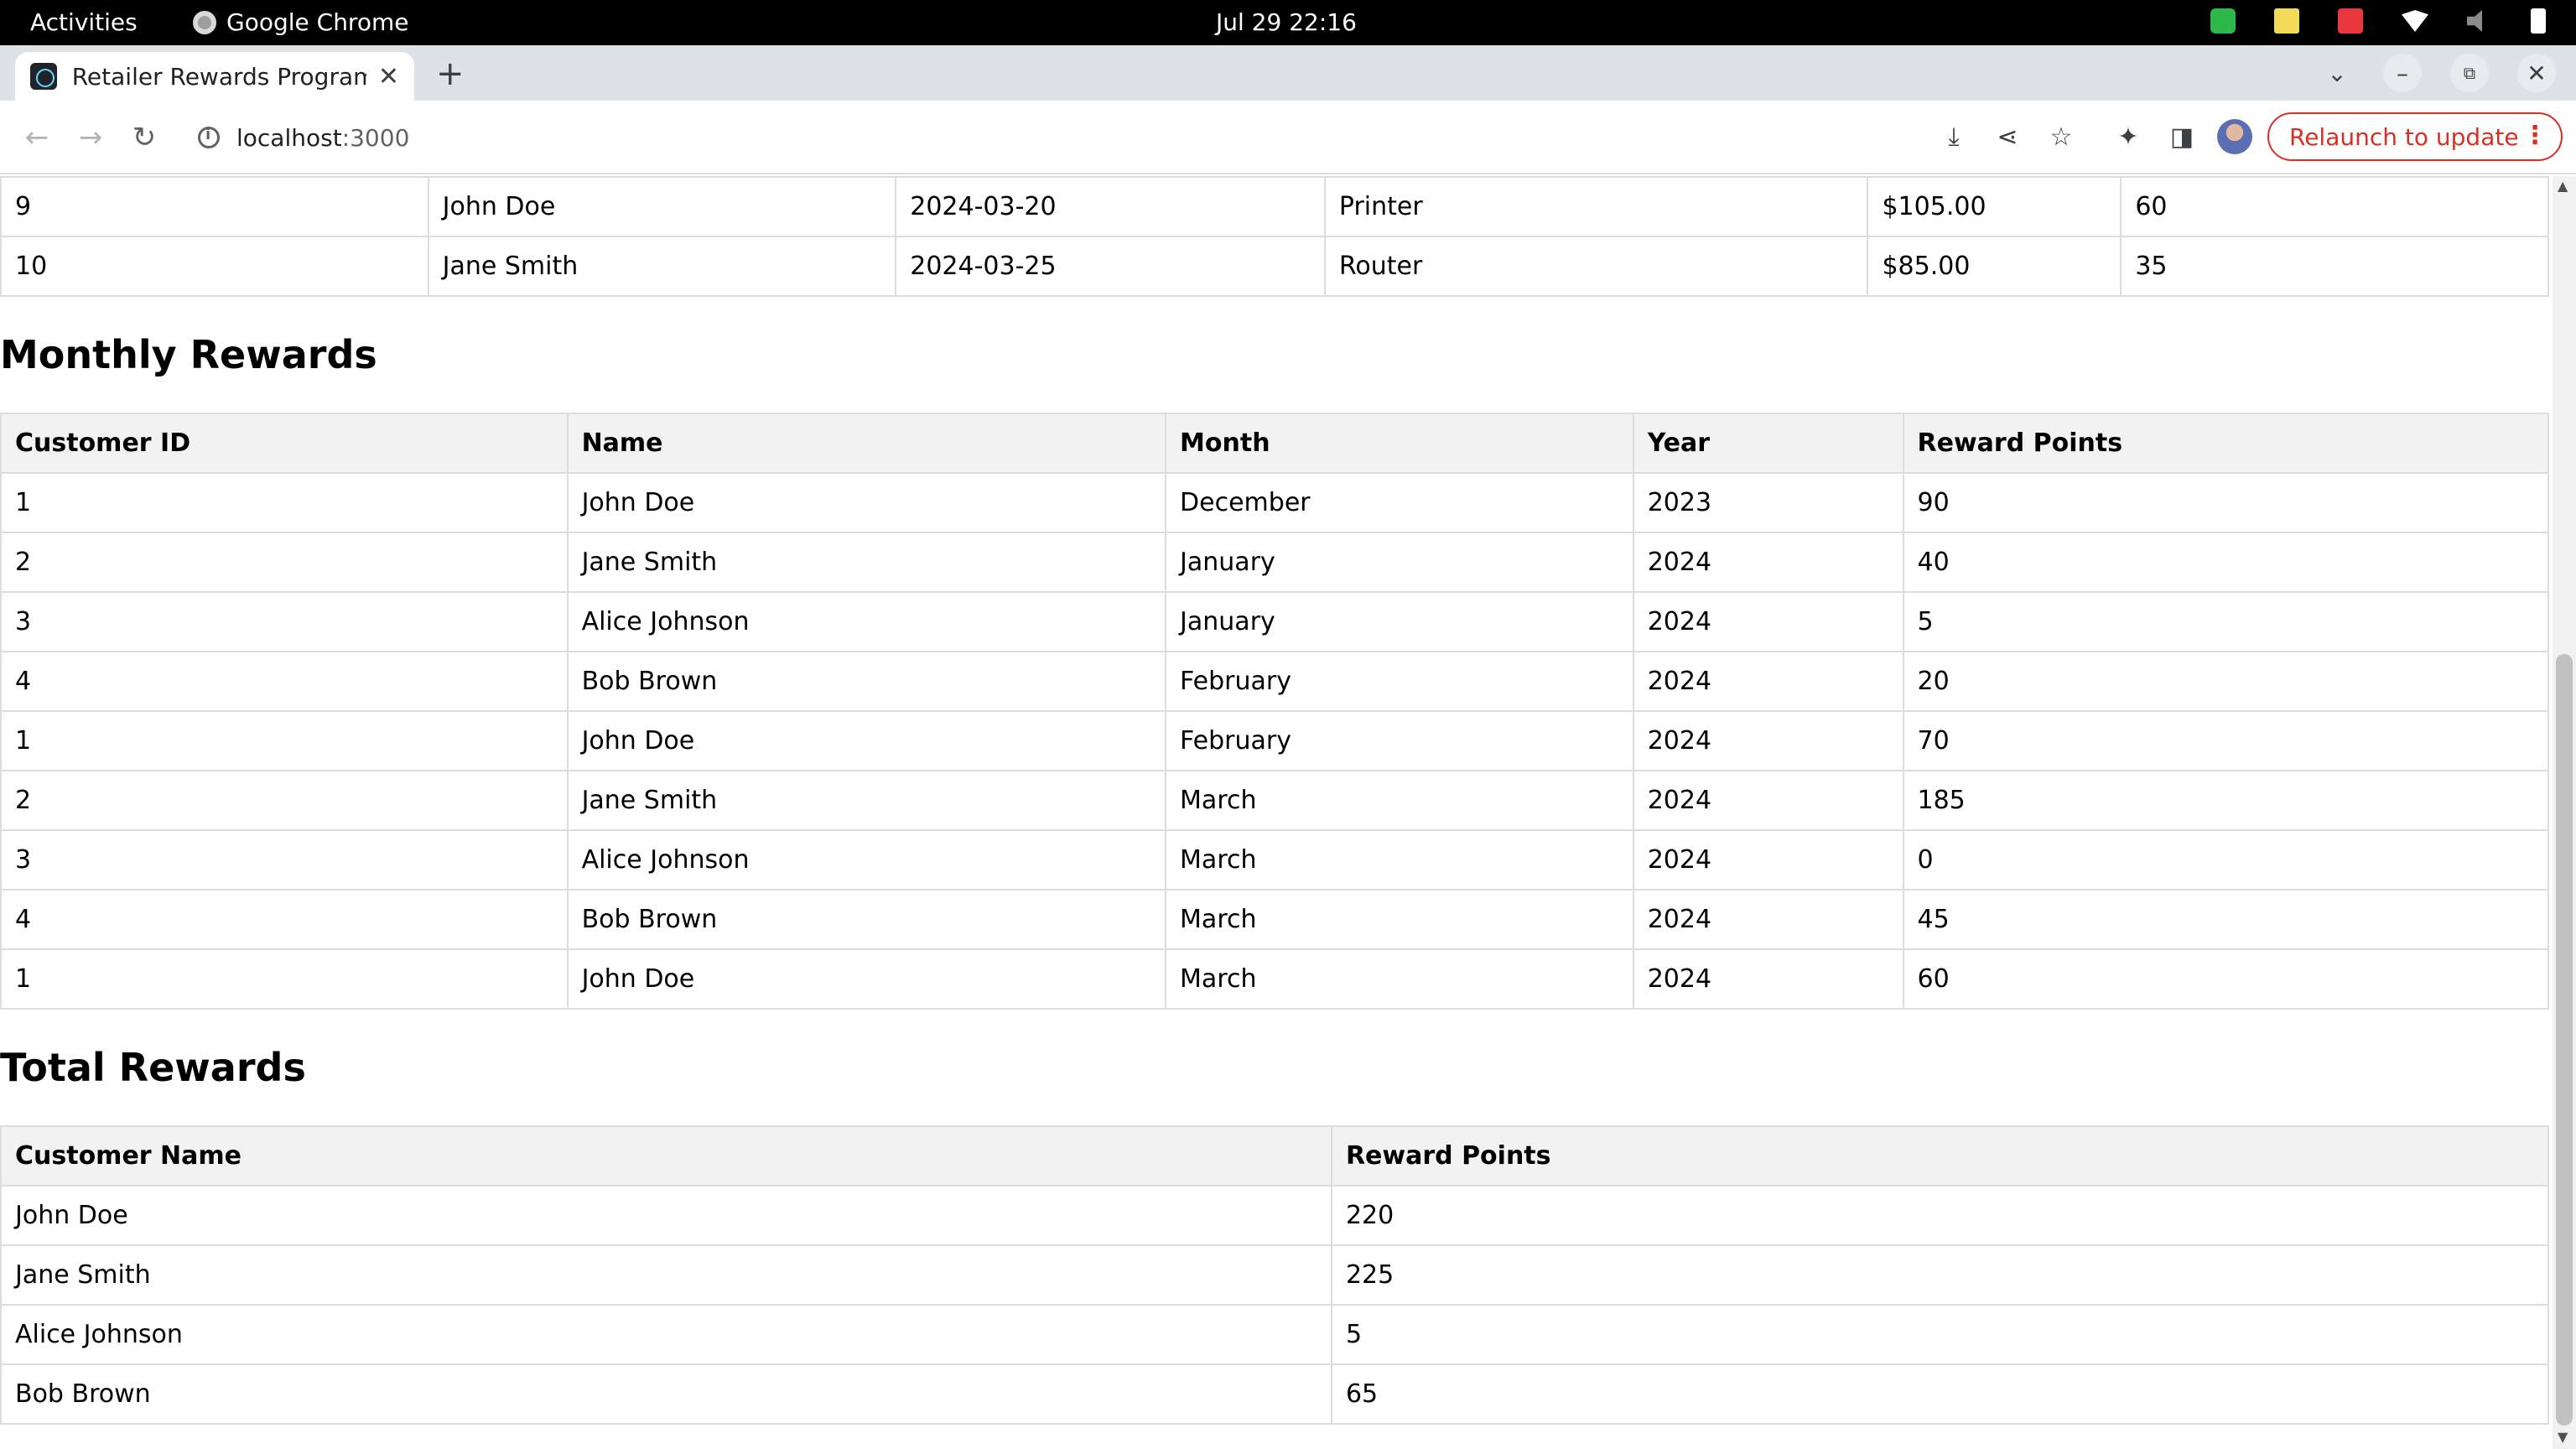 This screenshot has height=1449, width=2576. Describe the element at coordinates (1064, 137) in the screenshot. I see `address-bar: localhost :3000` at that location.